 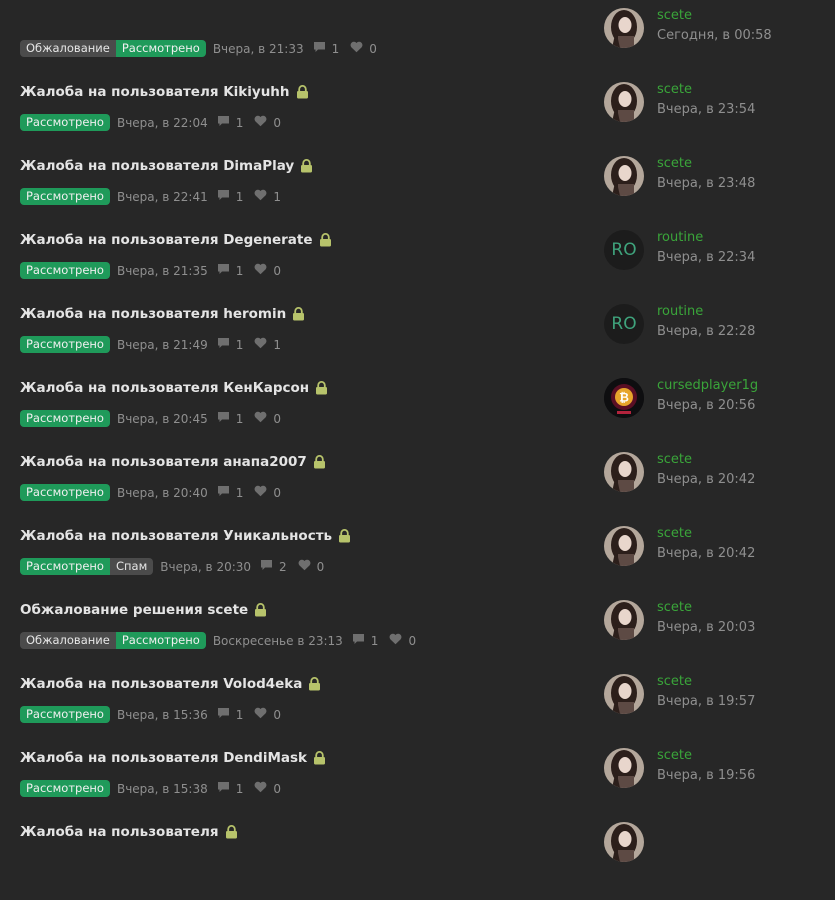 I want to click on status-tag: Спам, so click(x=131, y=566).